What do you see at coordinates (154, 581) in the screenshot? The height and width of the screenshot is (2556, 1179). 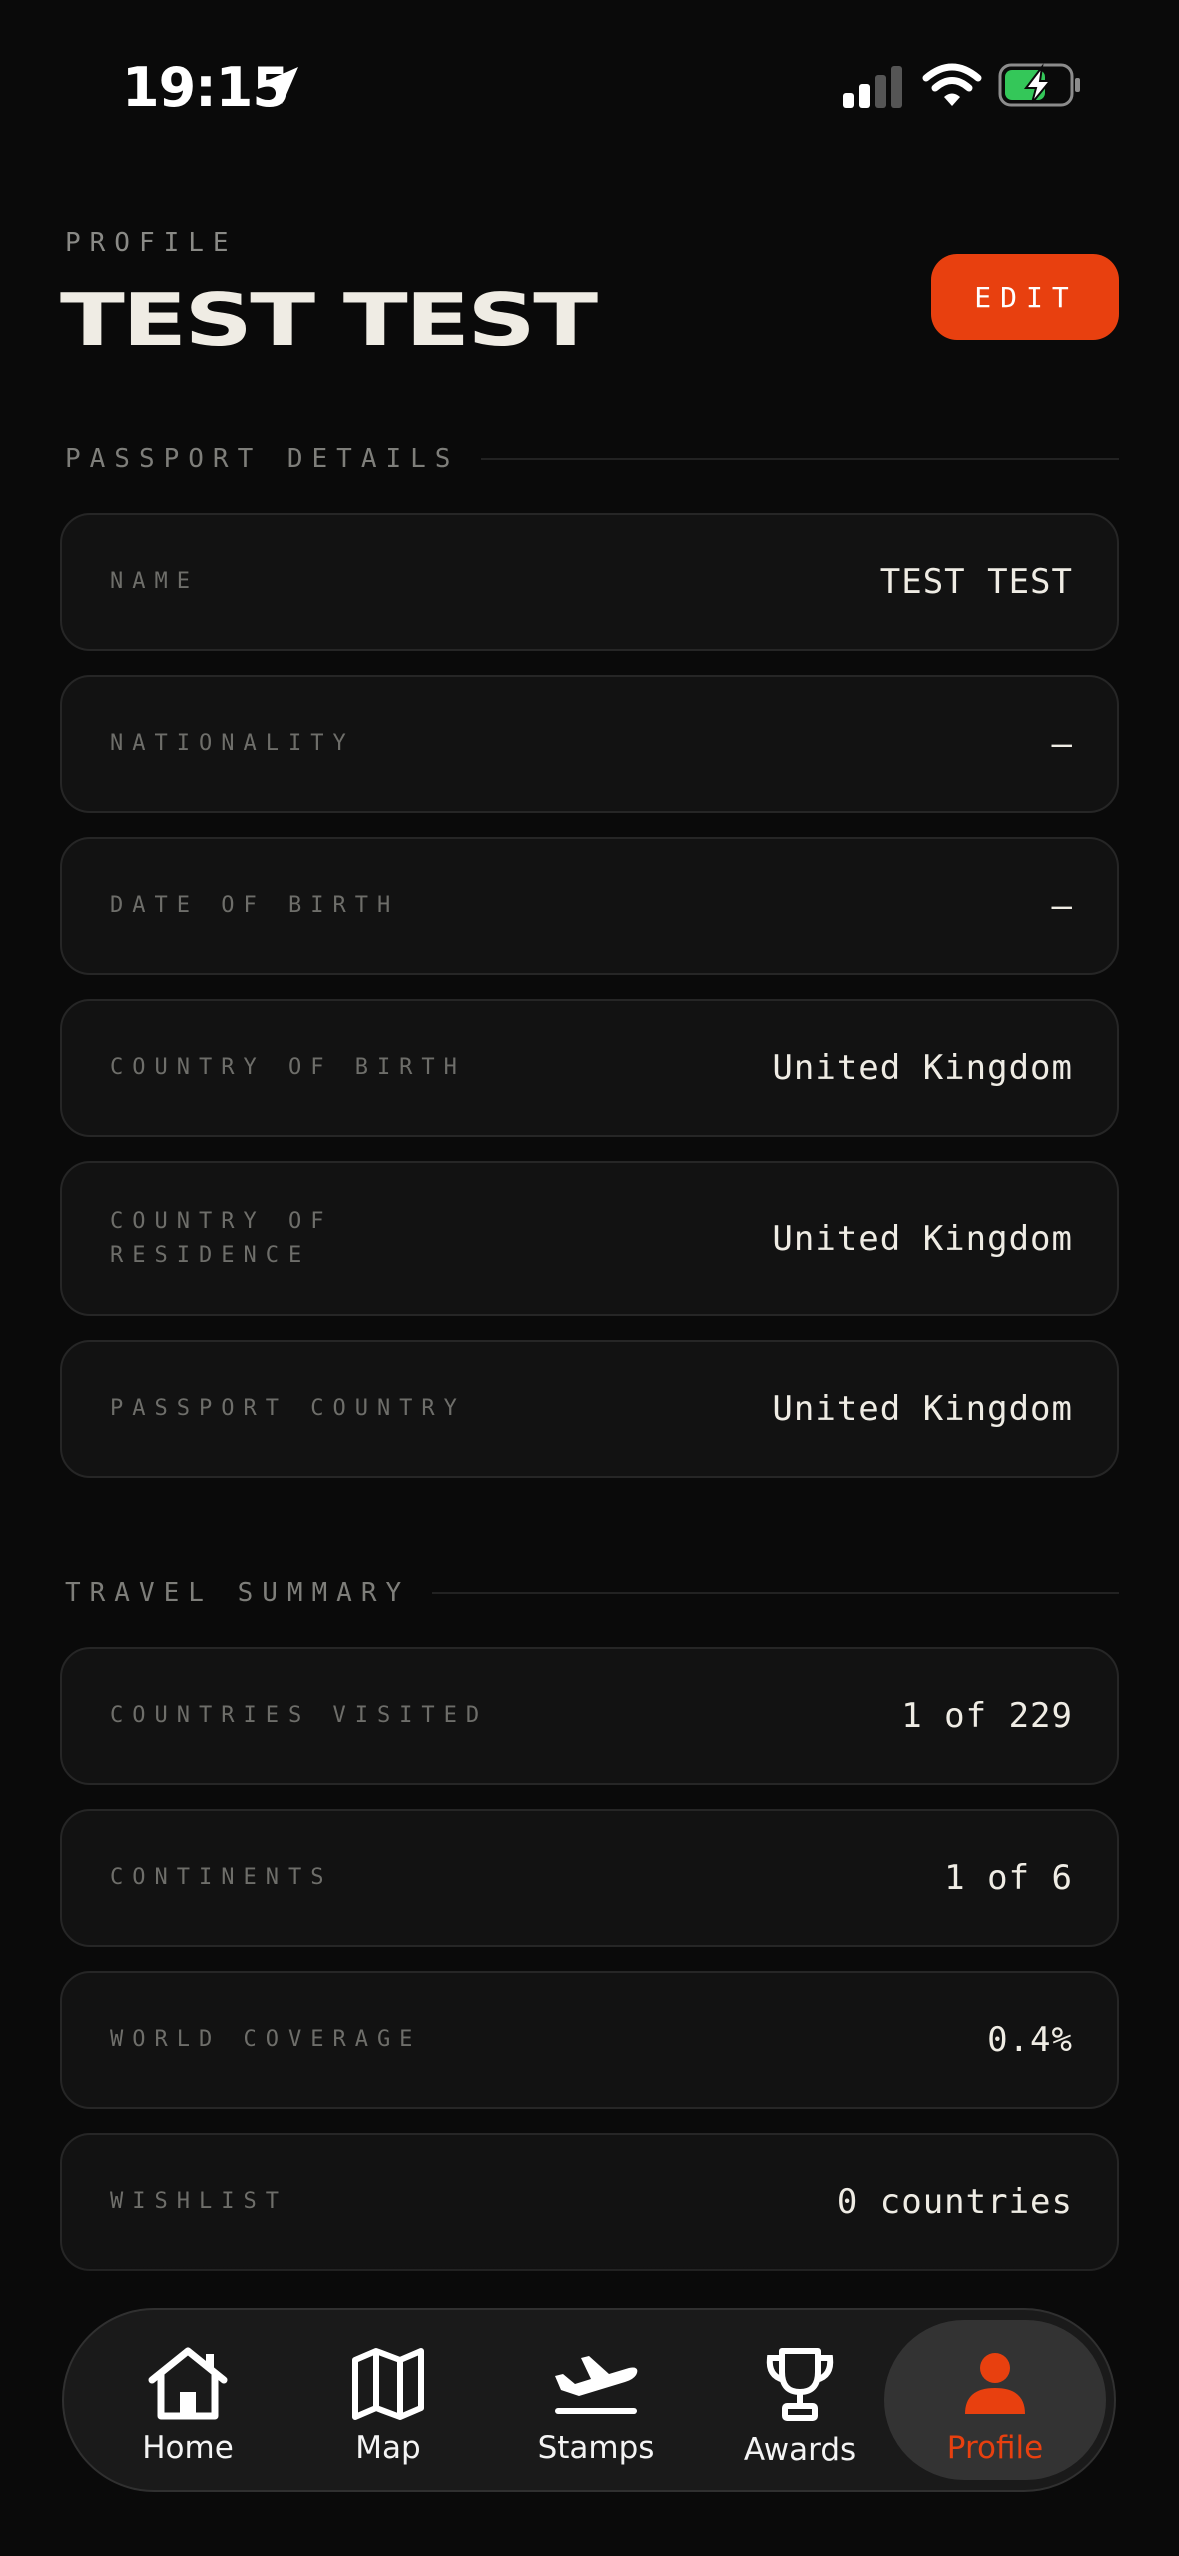 I see `row-label: NAME` at bounding box center [154, 581].